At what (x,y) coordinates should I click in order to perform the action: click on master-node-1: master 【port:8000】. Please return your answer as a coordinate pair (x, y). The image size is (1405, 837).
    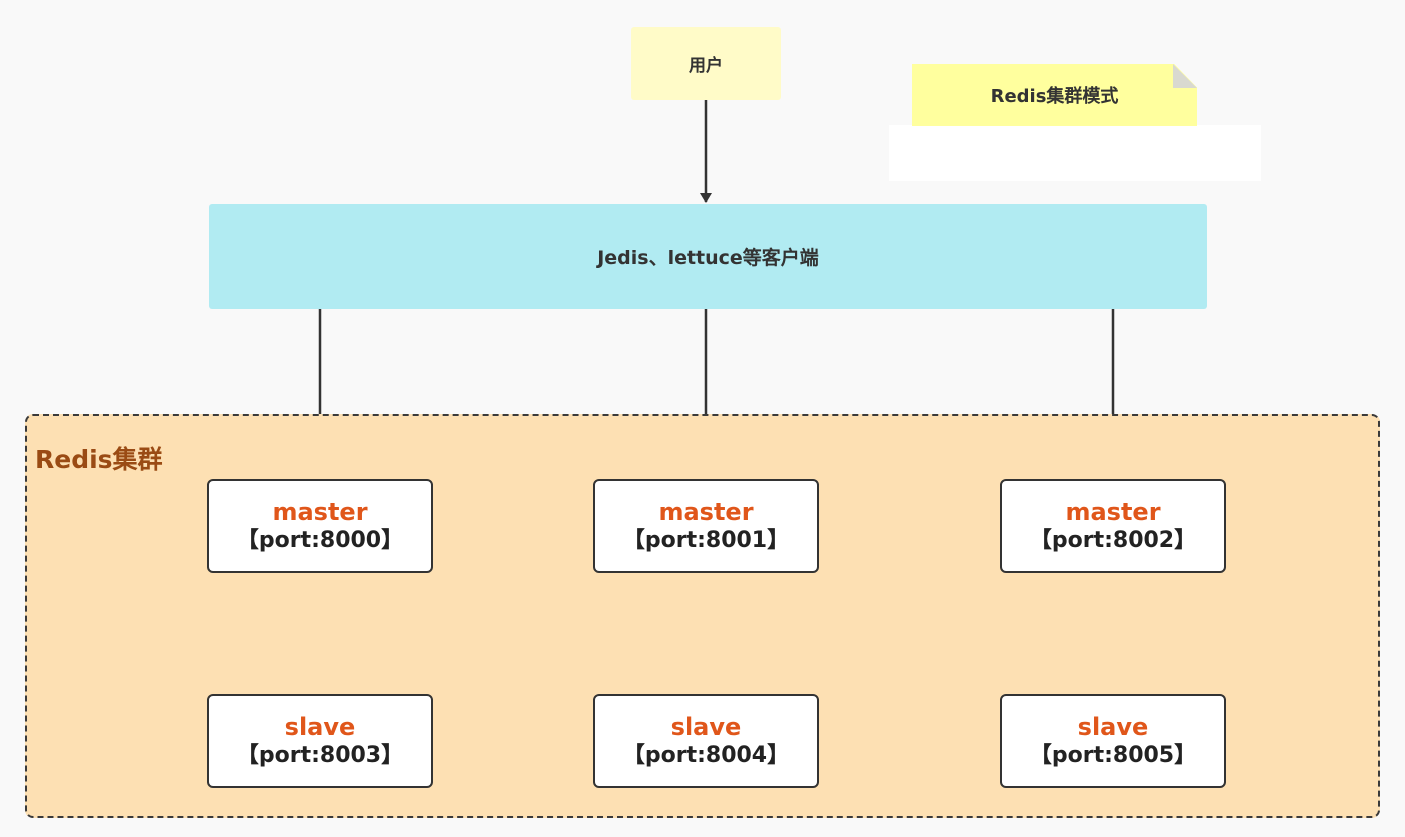
    Looking at the image, I should click on (320, 526).